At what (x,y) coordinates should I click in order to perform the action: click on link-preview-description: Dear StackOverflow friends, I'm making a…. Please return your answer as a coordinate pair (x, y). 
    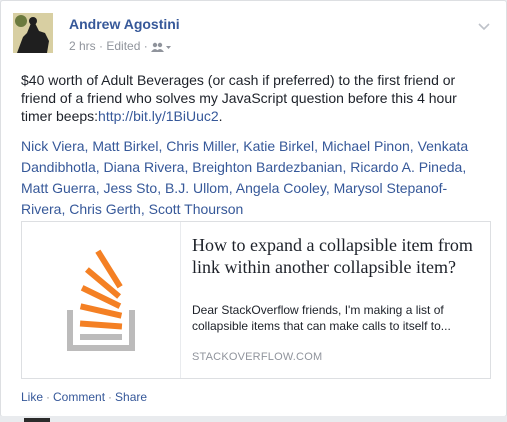
    Looking at the image, I should click on (321, 318).